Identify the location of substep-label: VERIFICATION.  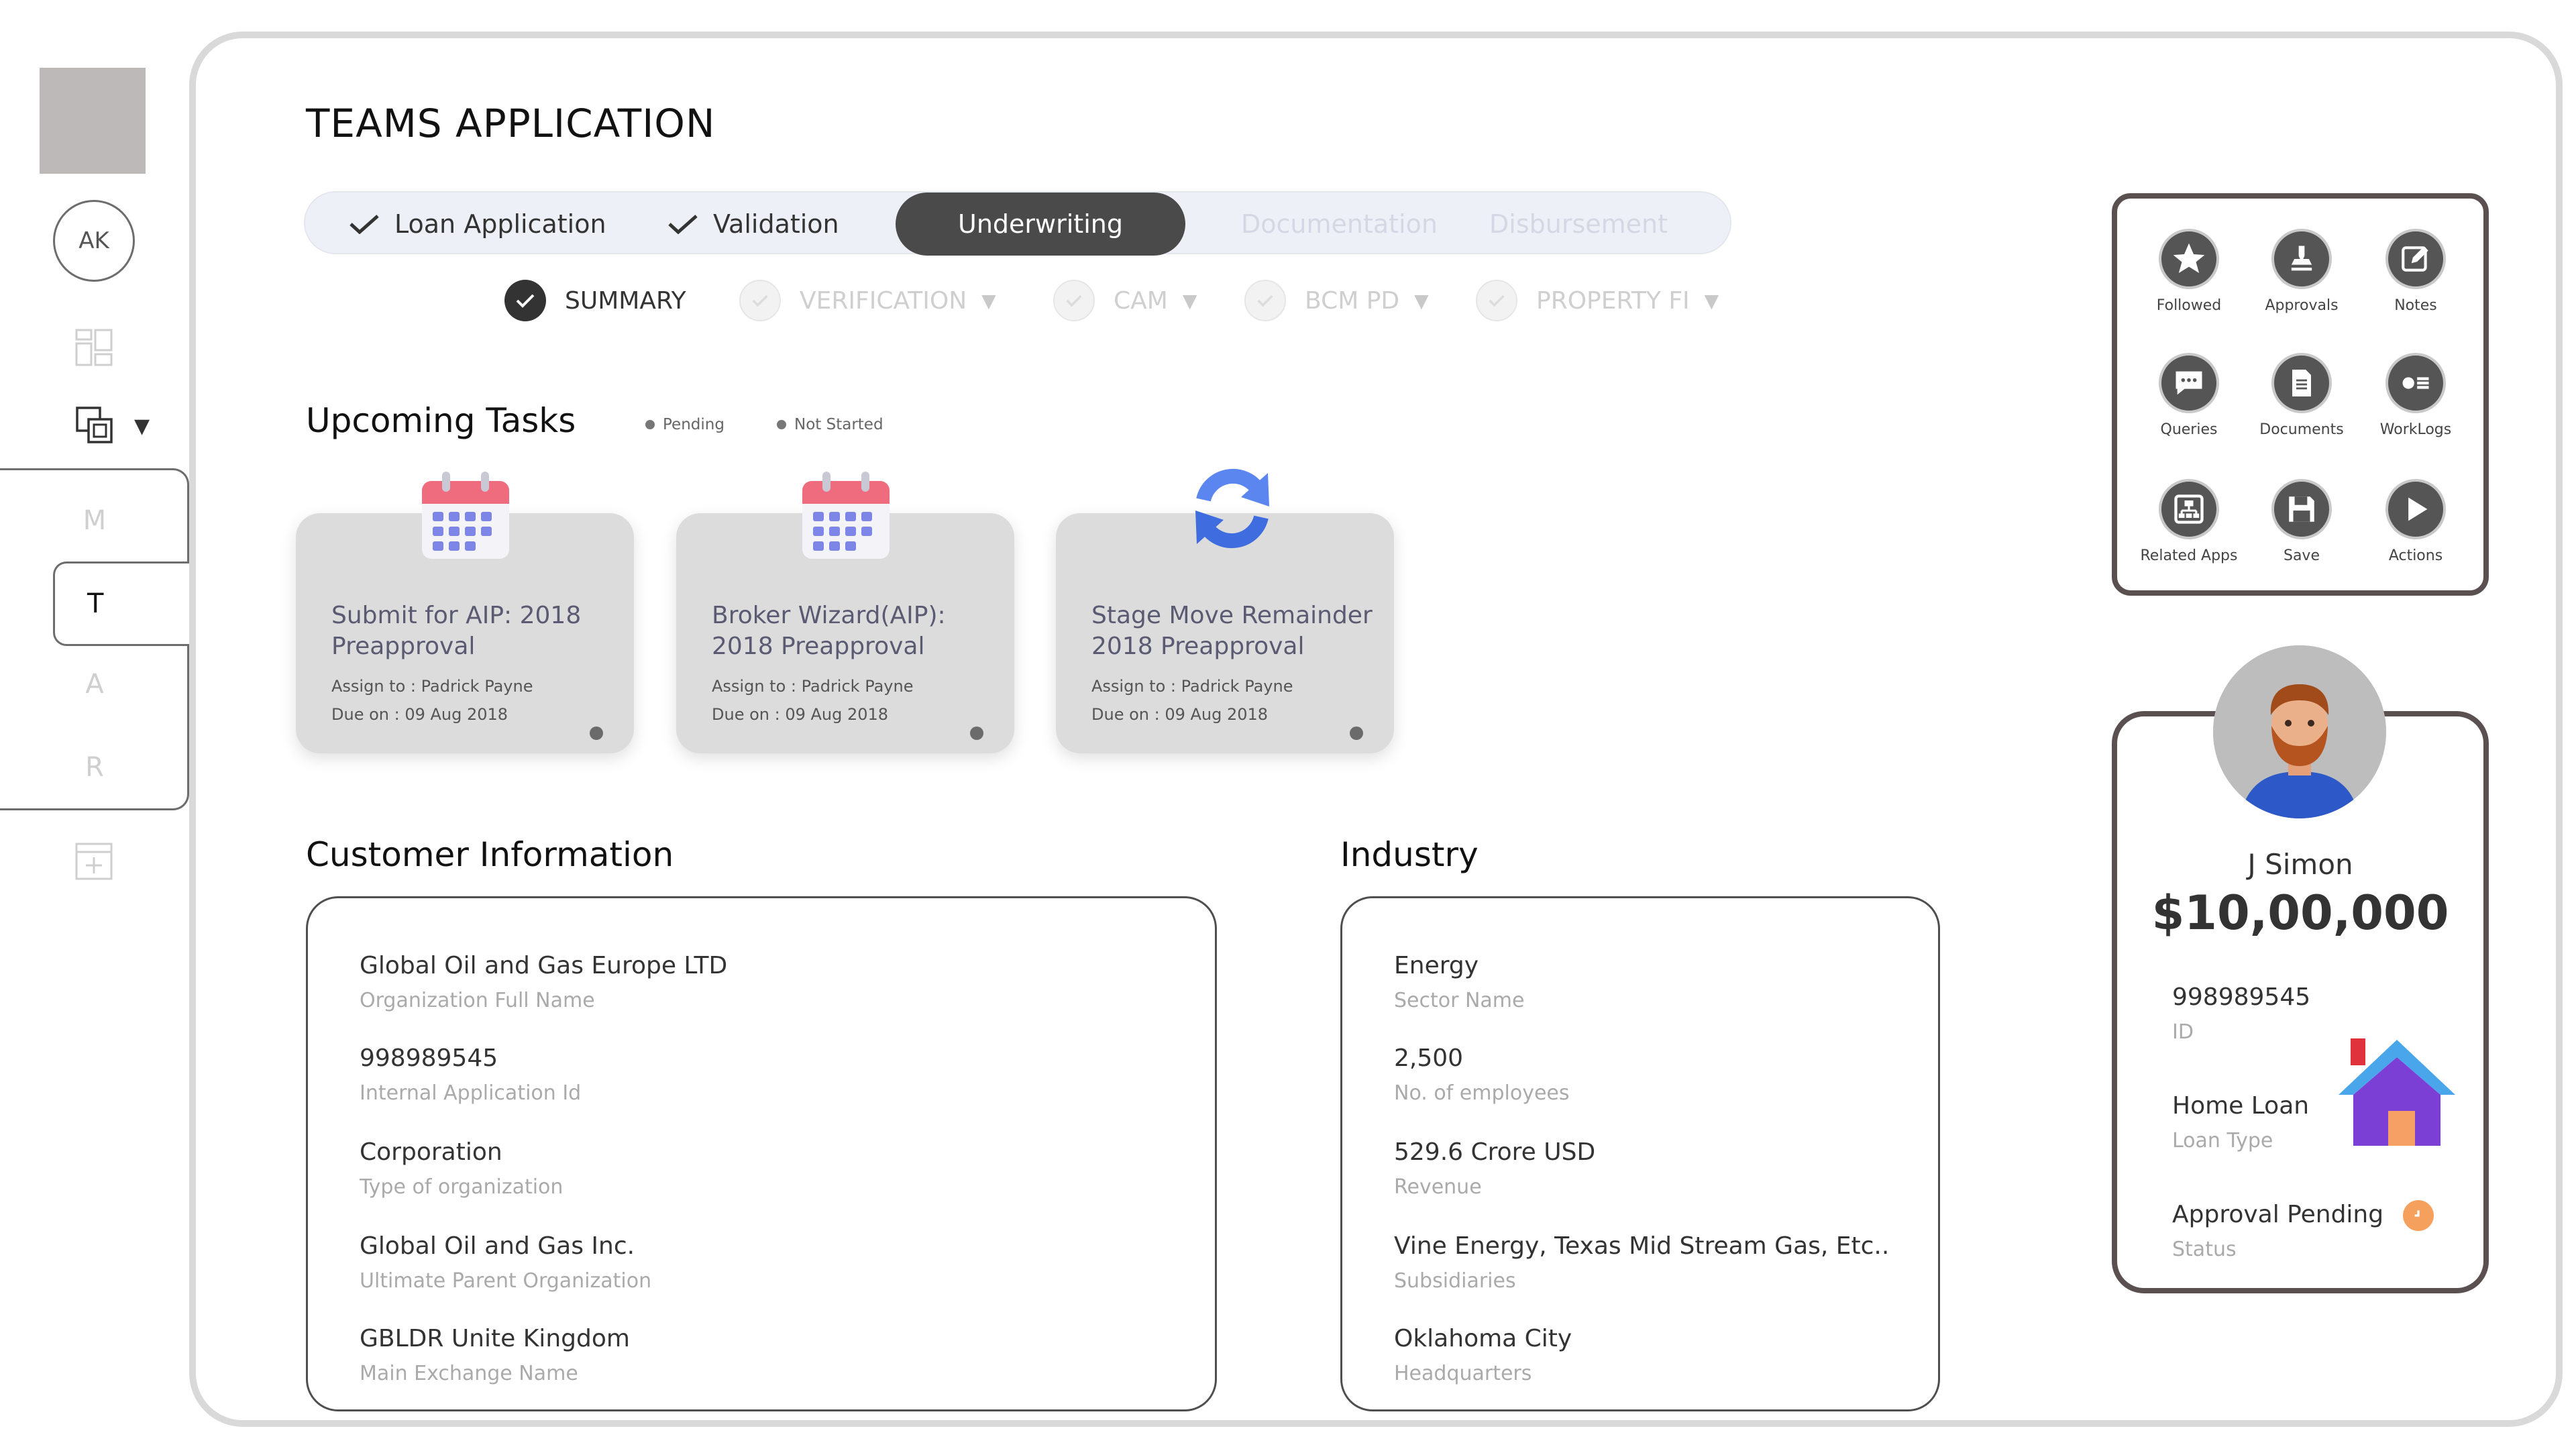
(883, 300).